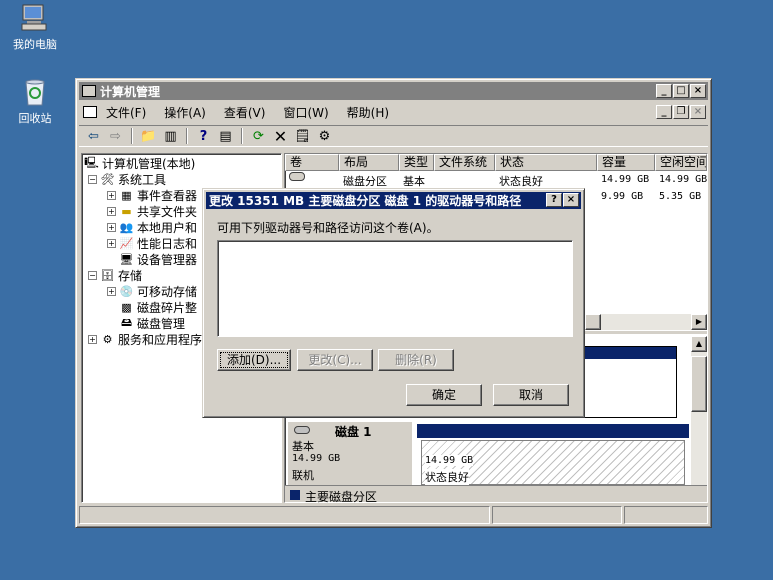 The image size is (773, 580). What do you see at coordinates (328, 228) in the screenshot?
I see `dialog-description: 可用下列驱动器号和路径访问这个卷(A)。` at bounding box center [328, 228].